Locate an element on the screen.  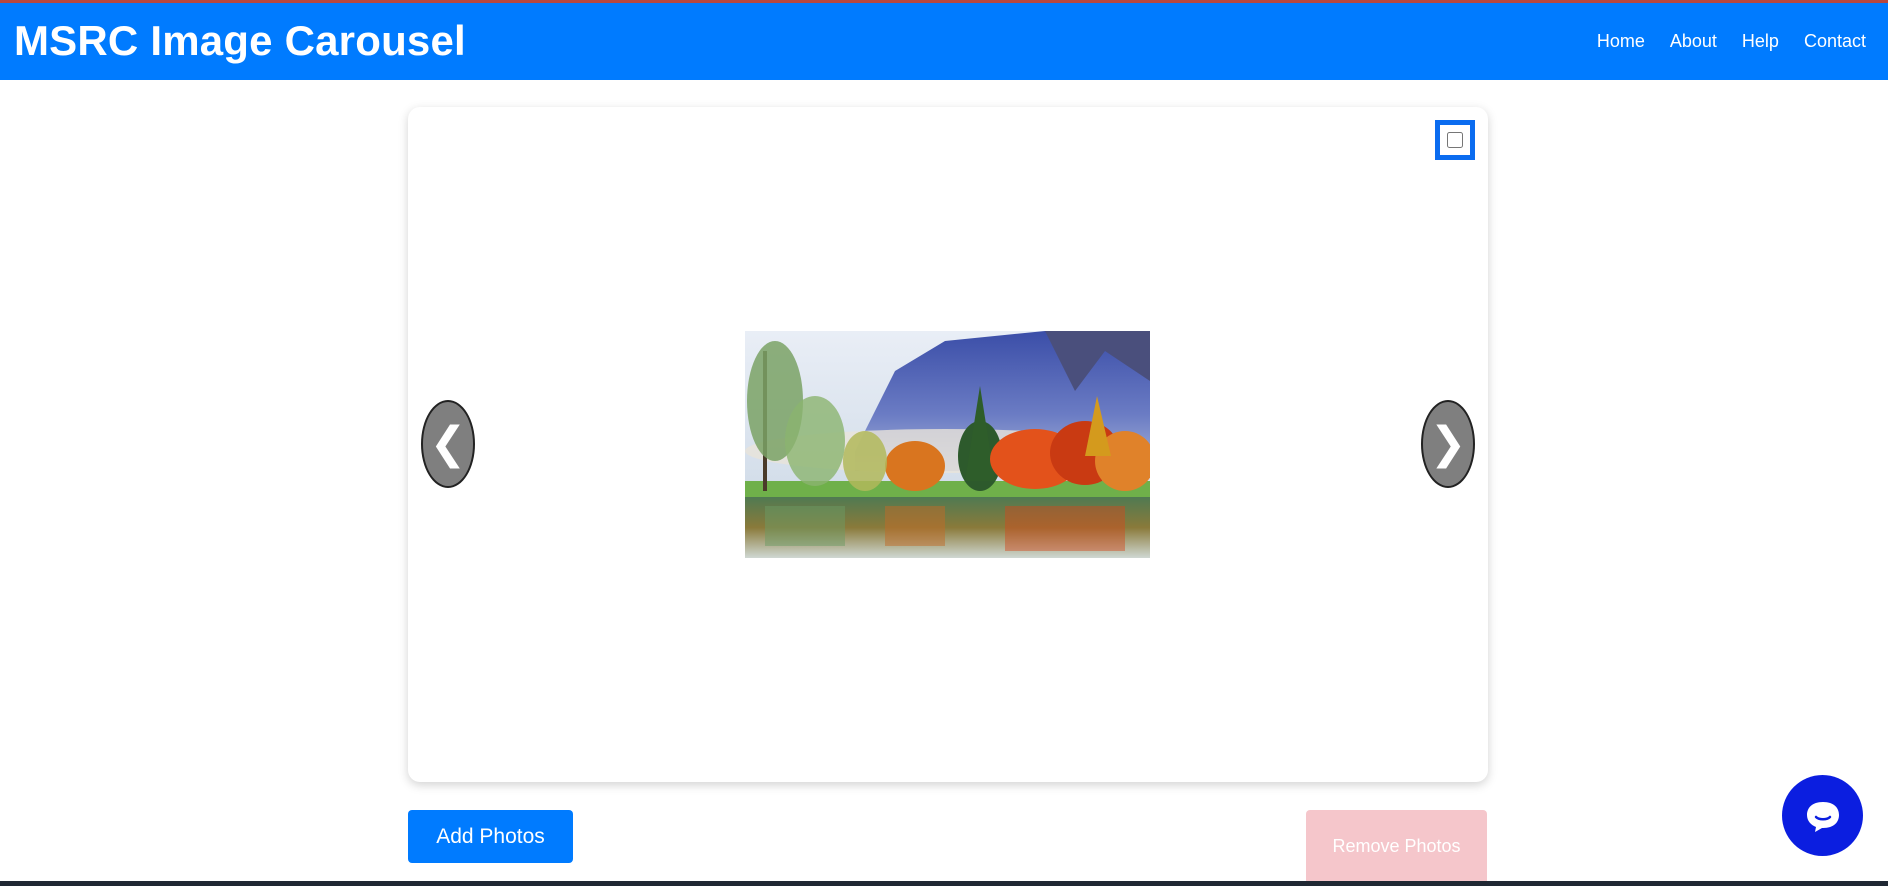
prev-slide-button: ❮ is located at coordinates (448, 444).